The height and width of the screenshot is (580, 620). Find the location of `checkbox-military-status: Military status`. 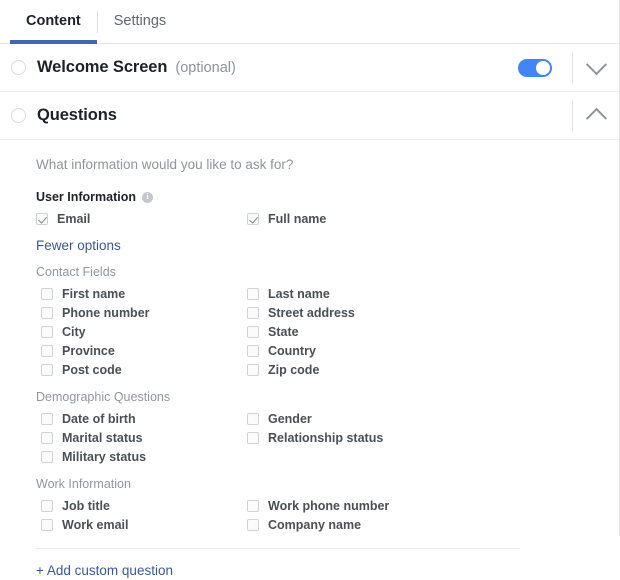

checkbox-military-status: Military status is located at coordinates (93, 457).